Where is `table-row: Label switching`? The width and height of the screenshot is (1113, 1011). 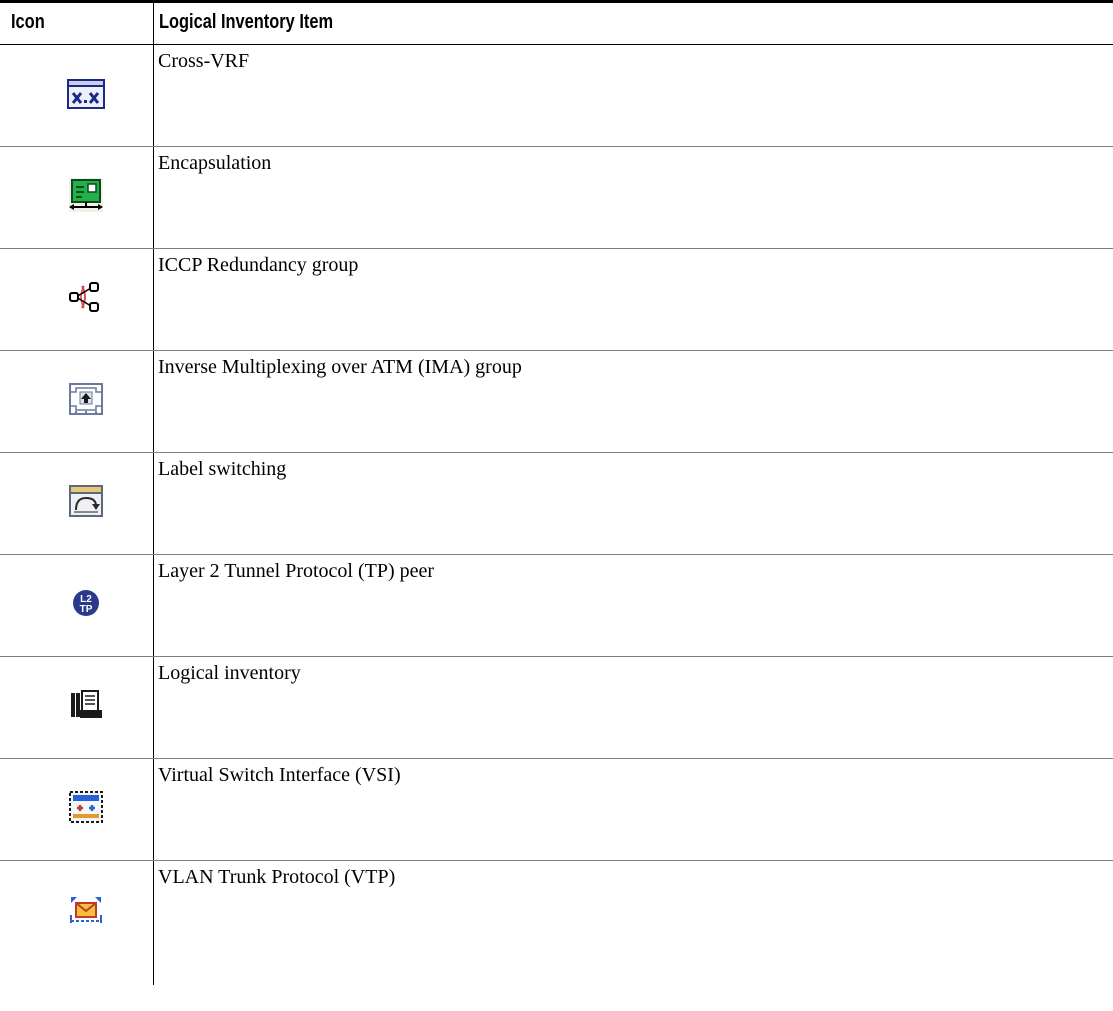 table-row: Label switching is located at coordinates (556, 504).